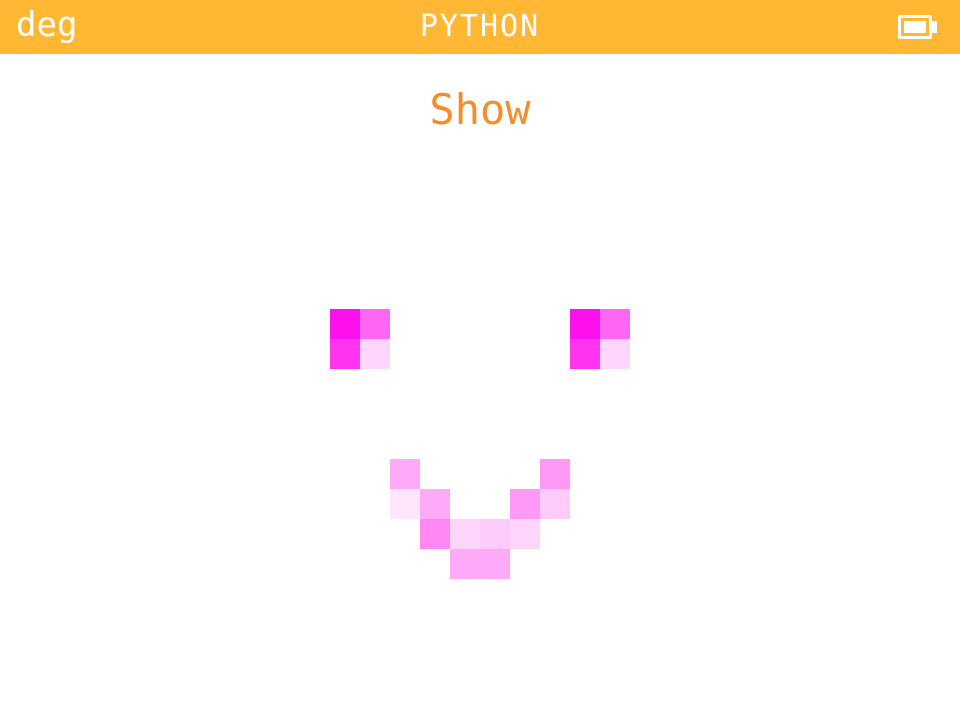  I want to click on page-title: Show, so click(480, 109).